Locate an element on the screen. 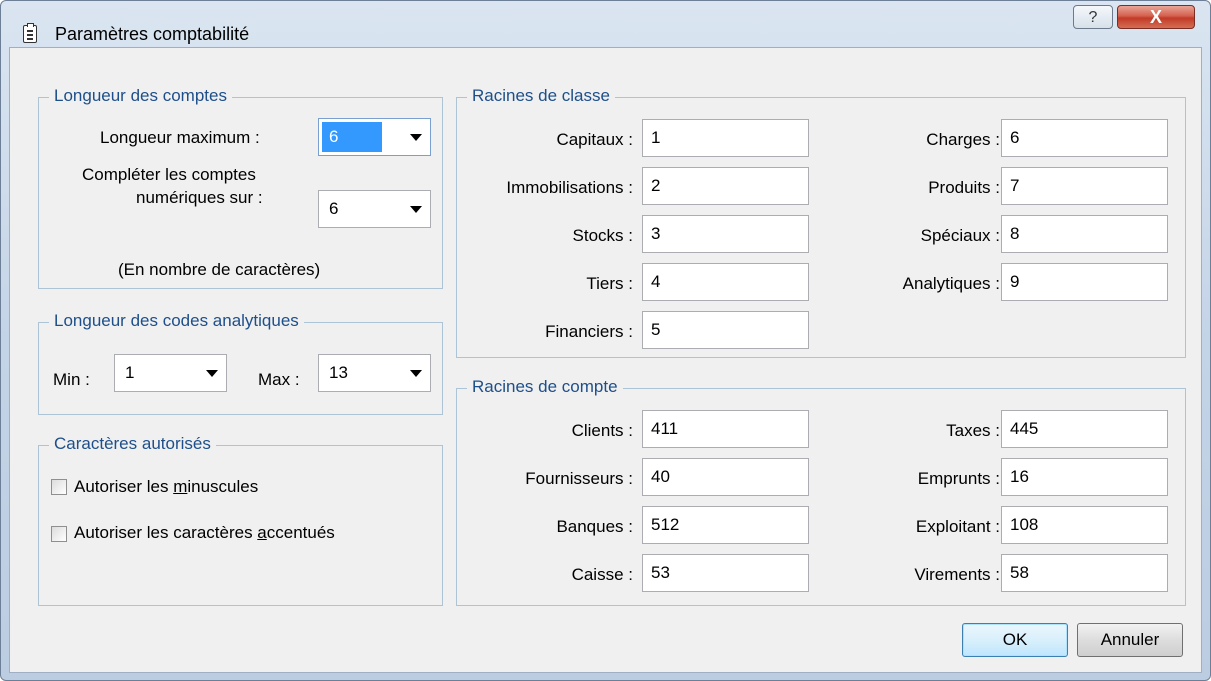  speciaux-field: 8 is located at coordinates (1084, 234).